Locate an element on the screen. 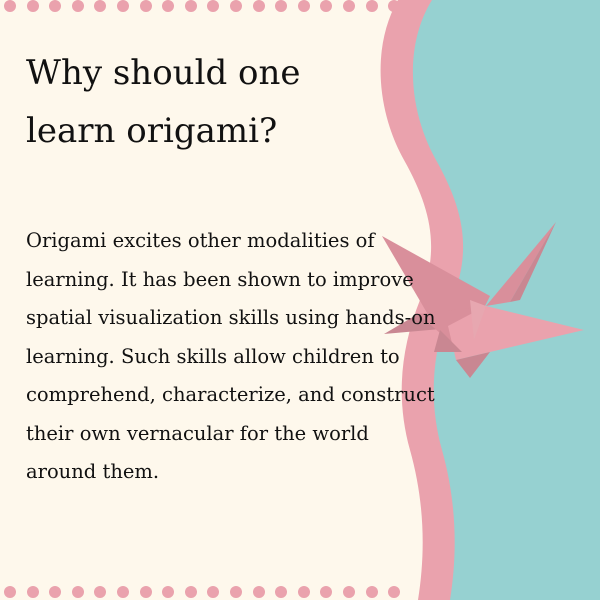  top-dot-border is located at coordinates (215, 7).